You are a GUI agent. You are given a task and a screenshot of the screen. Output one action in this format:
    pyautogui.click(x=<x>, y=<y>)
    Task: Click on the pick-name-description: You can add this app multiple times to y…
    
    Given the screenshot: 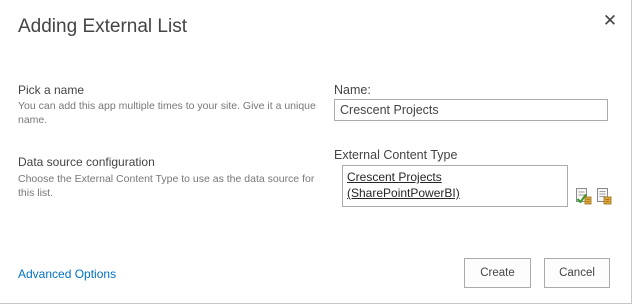 What is the action you would take?
    pyautogui.click(x=167, y=113)
    